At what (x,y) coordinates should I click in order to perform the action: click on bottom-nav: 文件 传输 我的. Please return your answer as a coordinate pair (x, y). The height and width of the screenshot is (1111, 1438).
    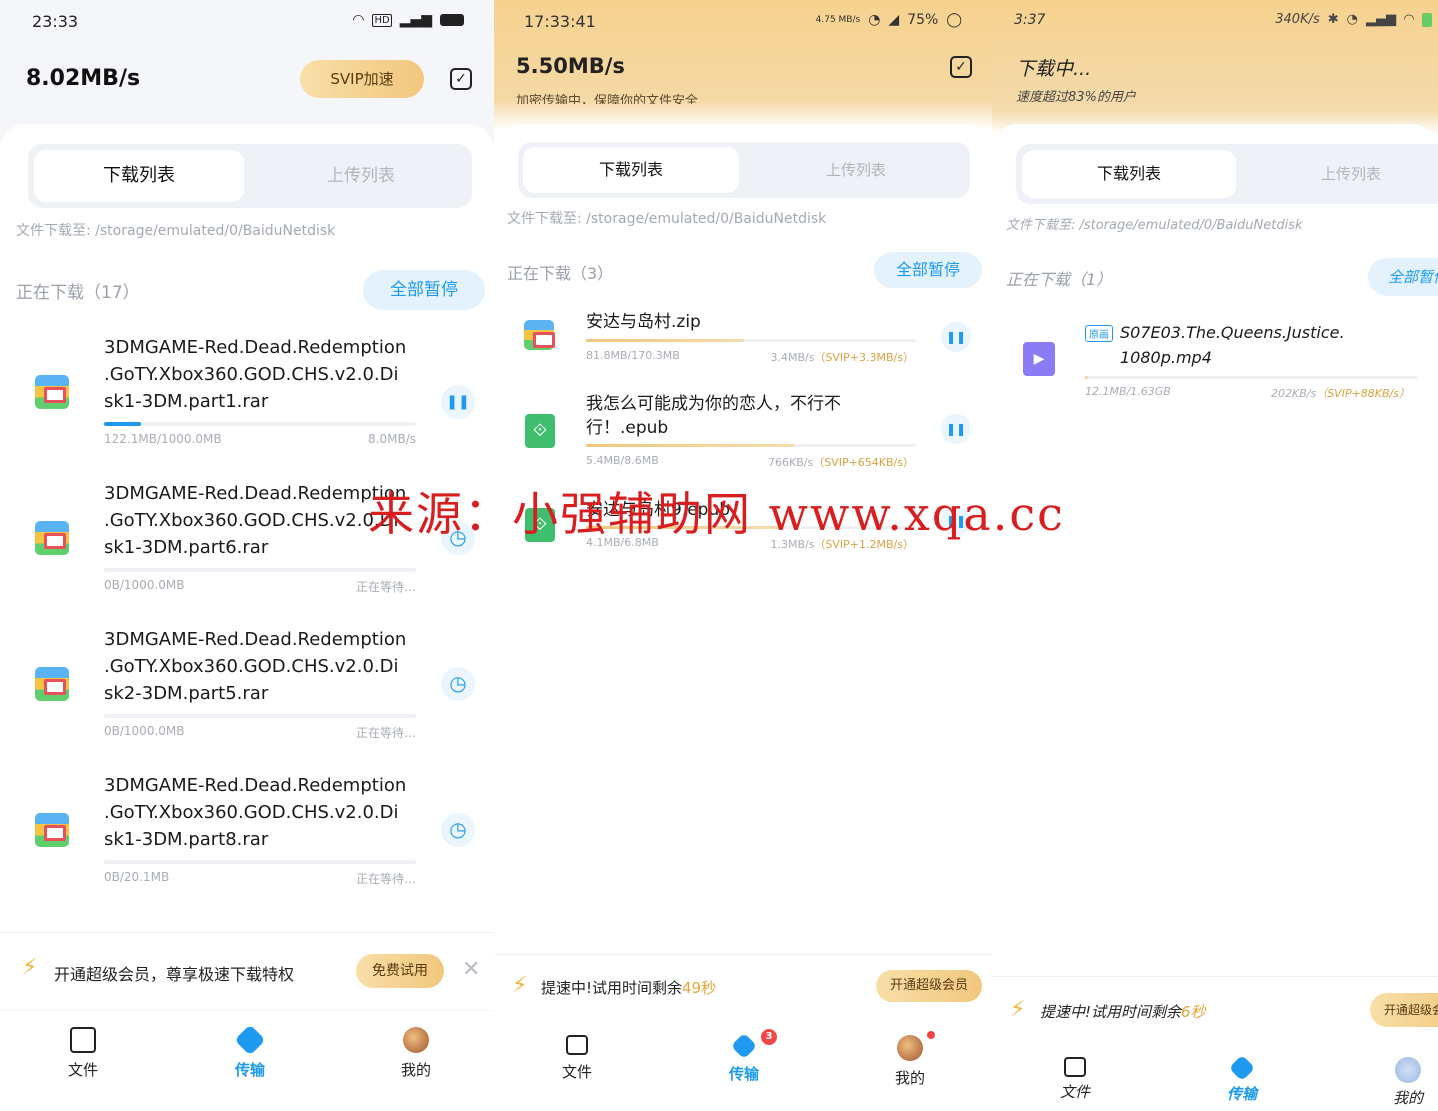
    Looking at the image, I should click on (1215, 1077).